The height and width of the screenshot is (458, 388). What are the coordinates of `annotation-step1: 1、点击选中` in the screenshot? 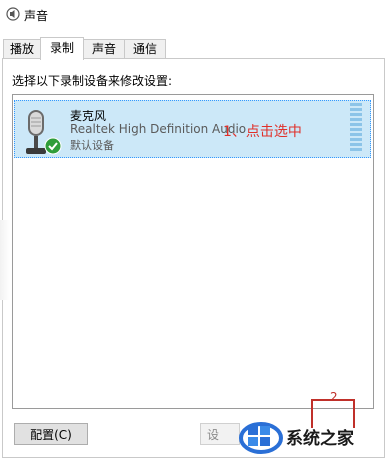 It's located at (262, 132).